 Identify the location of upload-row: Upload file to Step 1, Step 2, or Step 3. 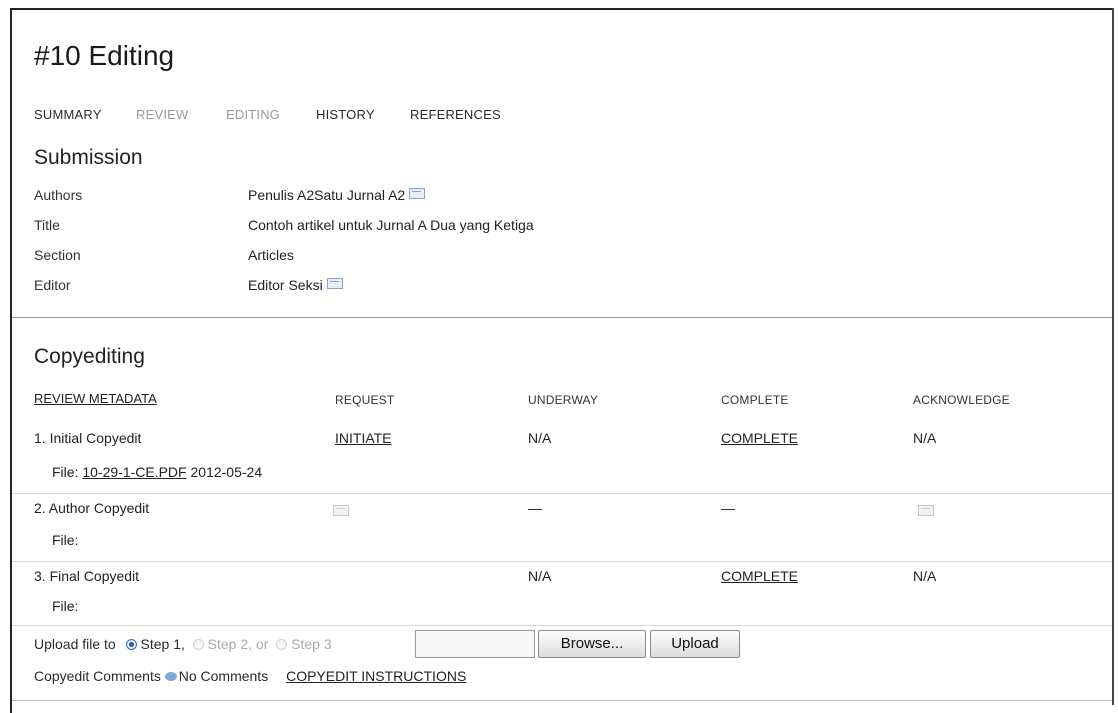
(183, 644).